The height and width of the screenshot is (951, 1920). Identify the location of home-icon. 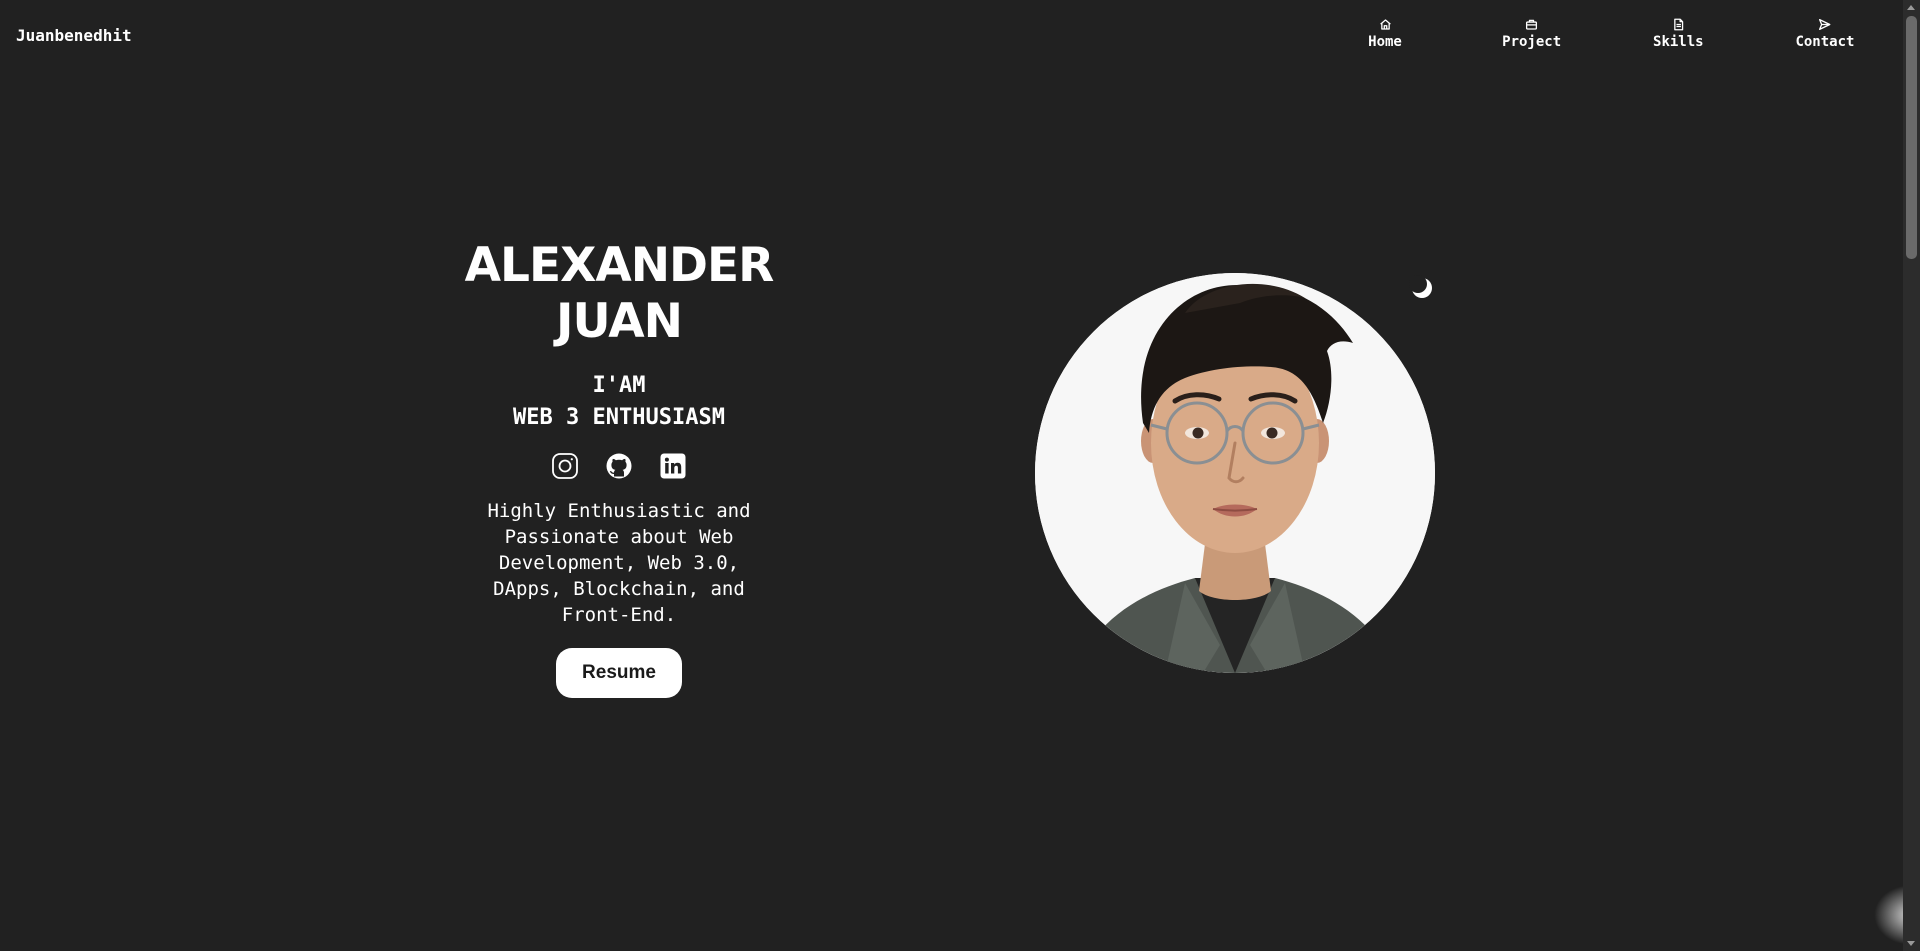
(1385, 24).